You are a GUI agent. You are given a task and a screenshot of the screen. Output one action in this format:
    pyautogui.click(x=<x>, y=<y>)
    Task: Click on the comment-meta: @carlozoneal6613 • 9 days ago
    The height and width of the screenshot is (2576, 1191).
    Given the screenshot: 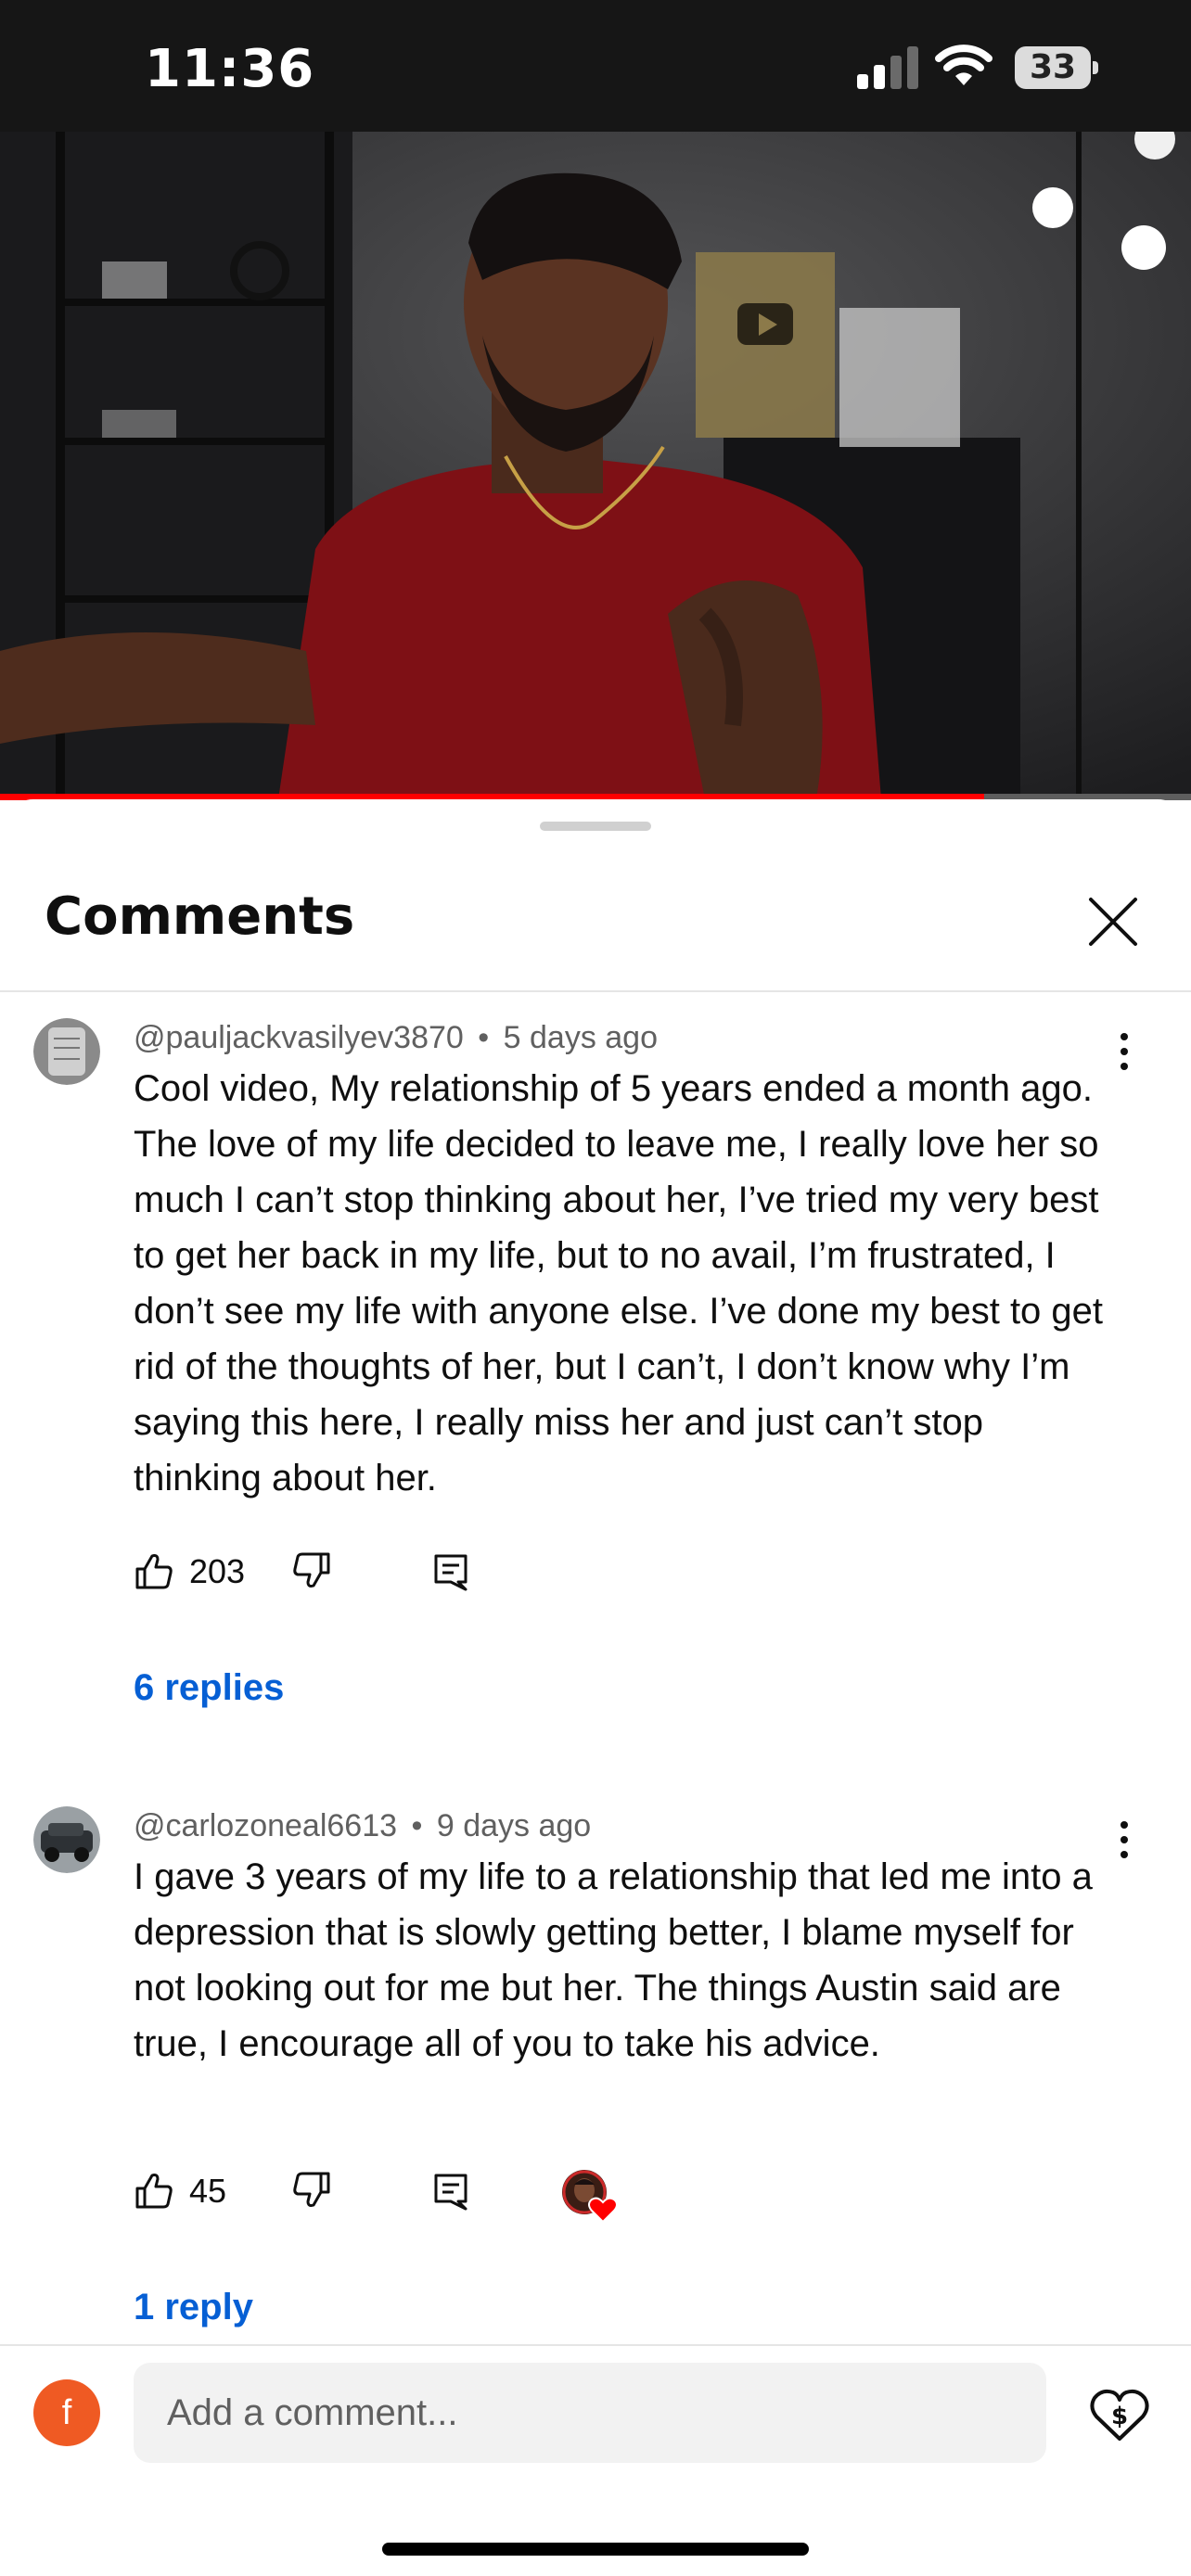 What is the action you would take?
    pyautogui.click(x=362, y=1826)
    